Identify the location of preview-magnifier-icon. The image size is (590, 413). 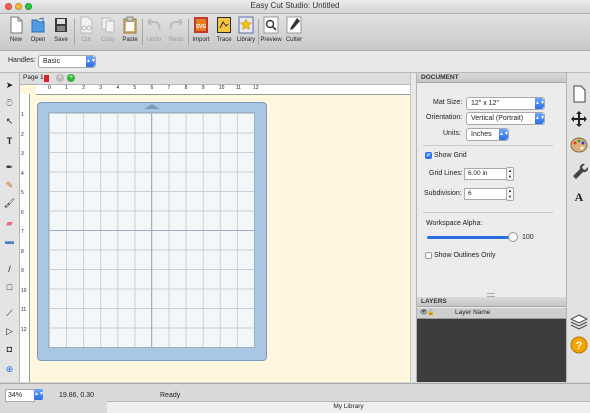
(271, 25).